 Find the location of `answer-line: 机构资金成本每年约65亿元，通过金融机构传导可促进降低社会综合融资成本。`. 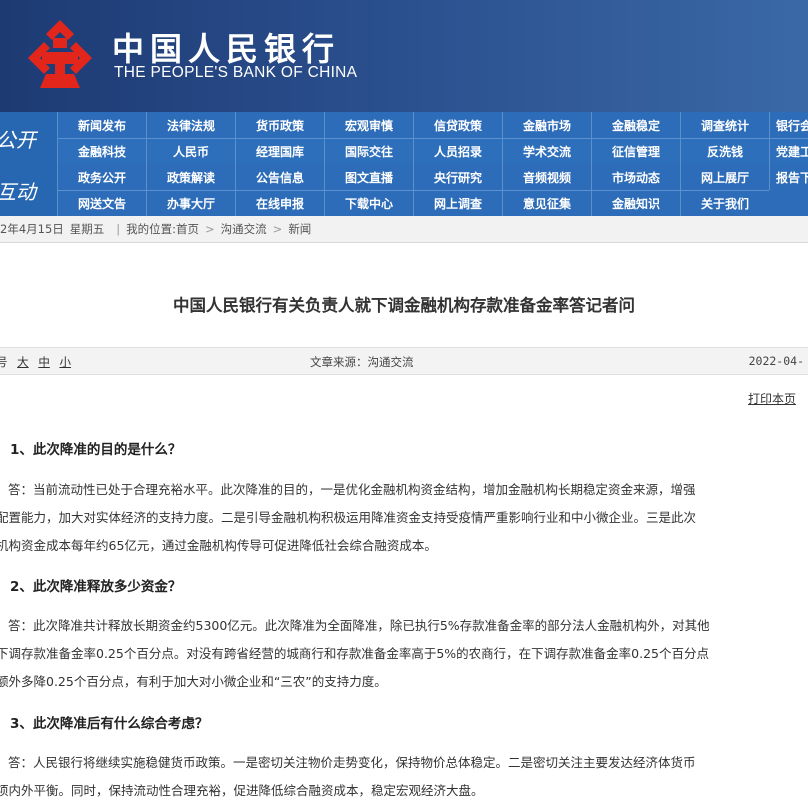

answer-line: 机构资金成本每年约65亿元，通过金融机构传导可促进降低社会综合融资成本。 is located at coordinates (218, 545).